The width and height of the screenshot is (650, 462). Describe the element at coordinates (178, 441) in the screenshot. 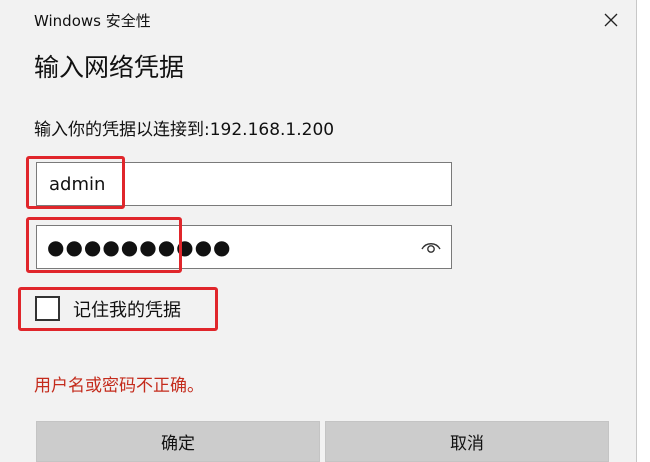

I see `ok-button: 确定` at that location.